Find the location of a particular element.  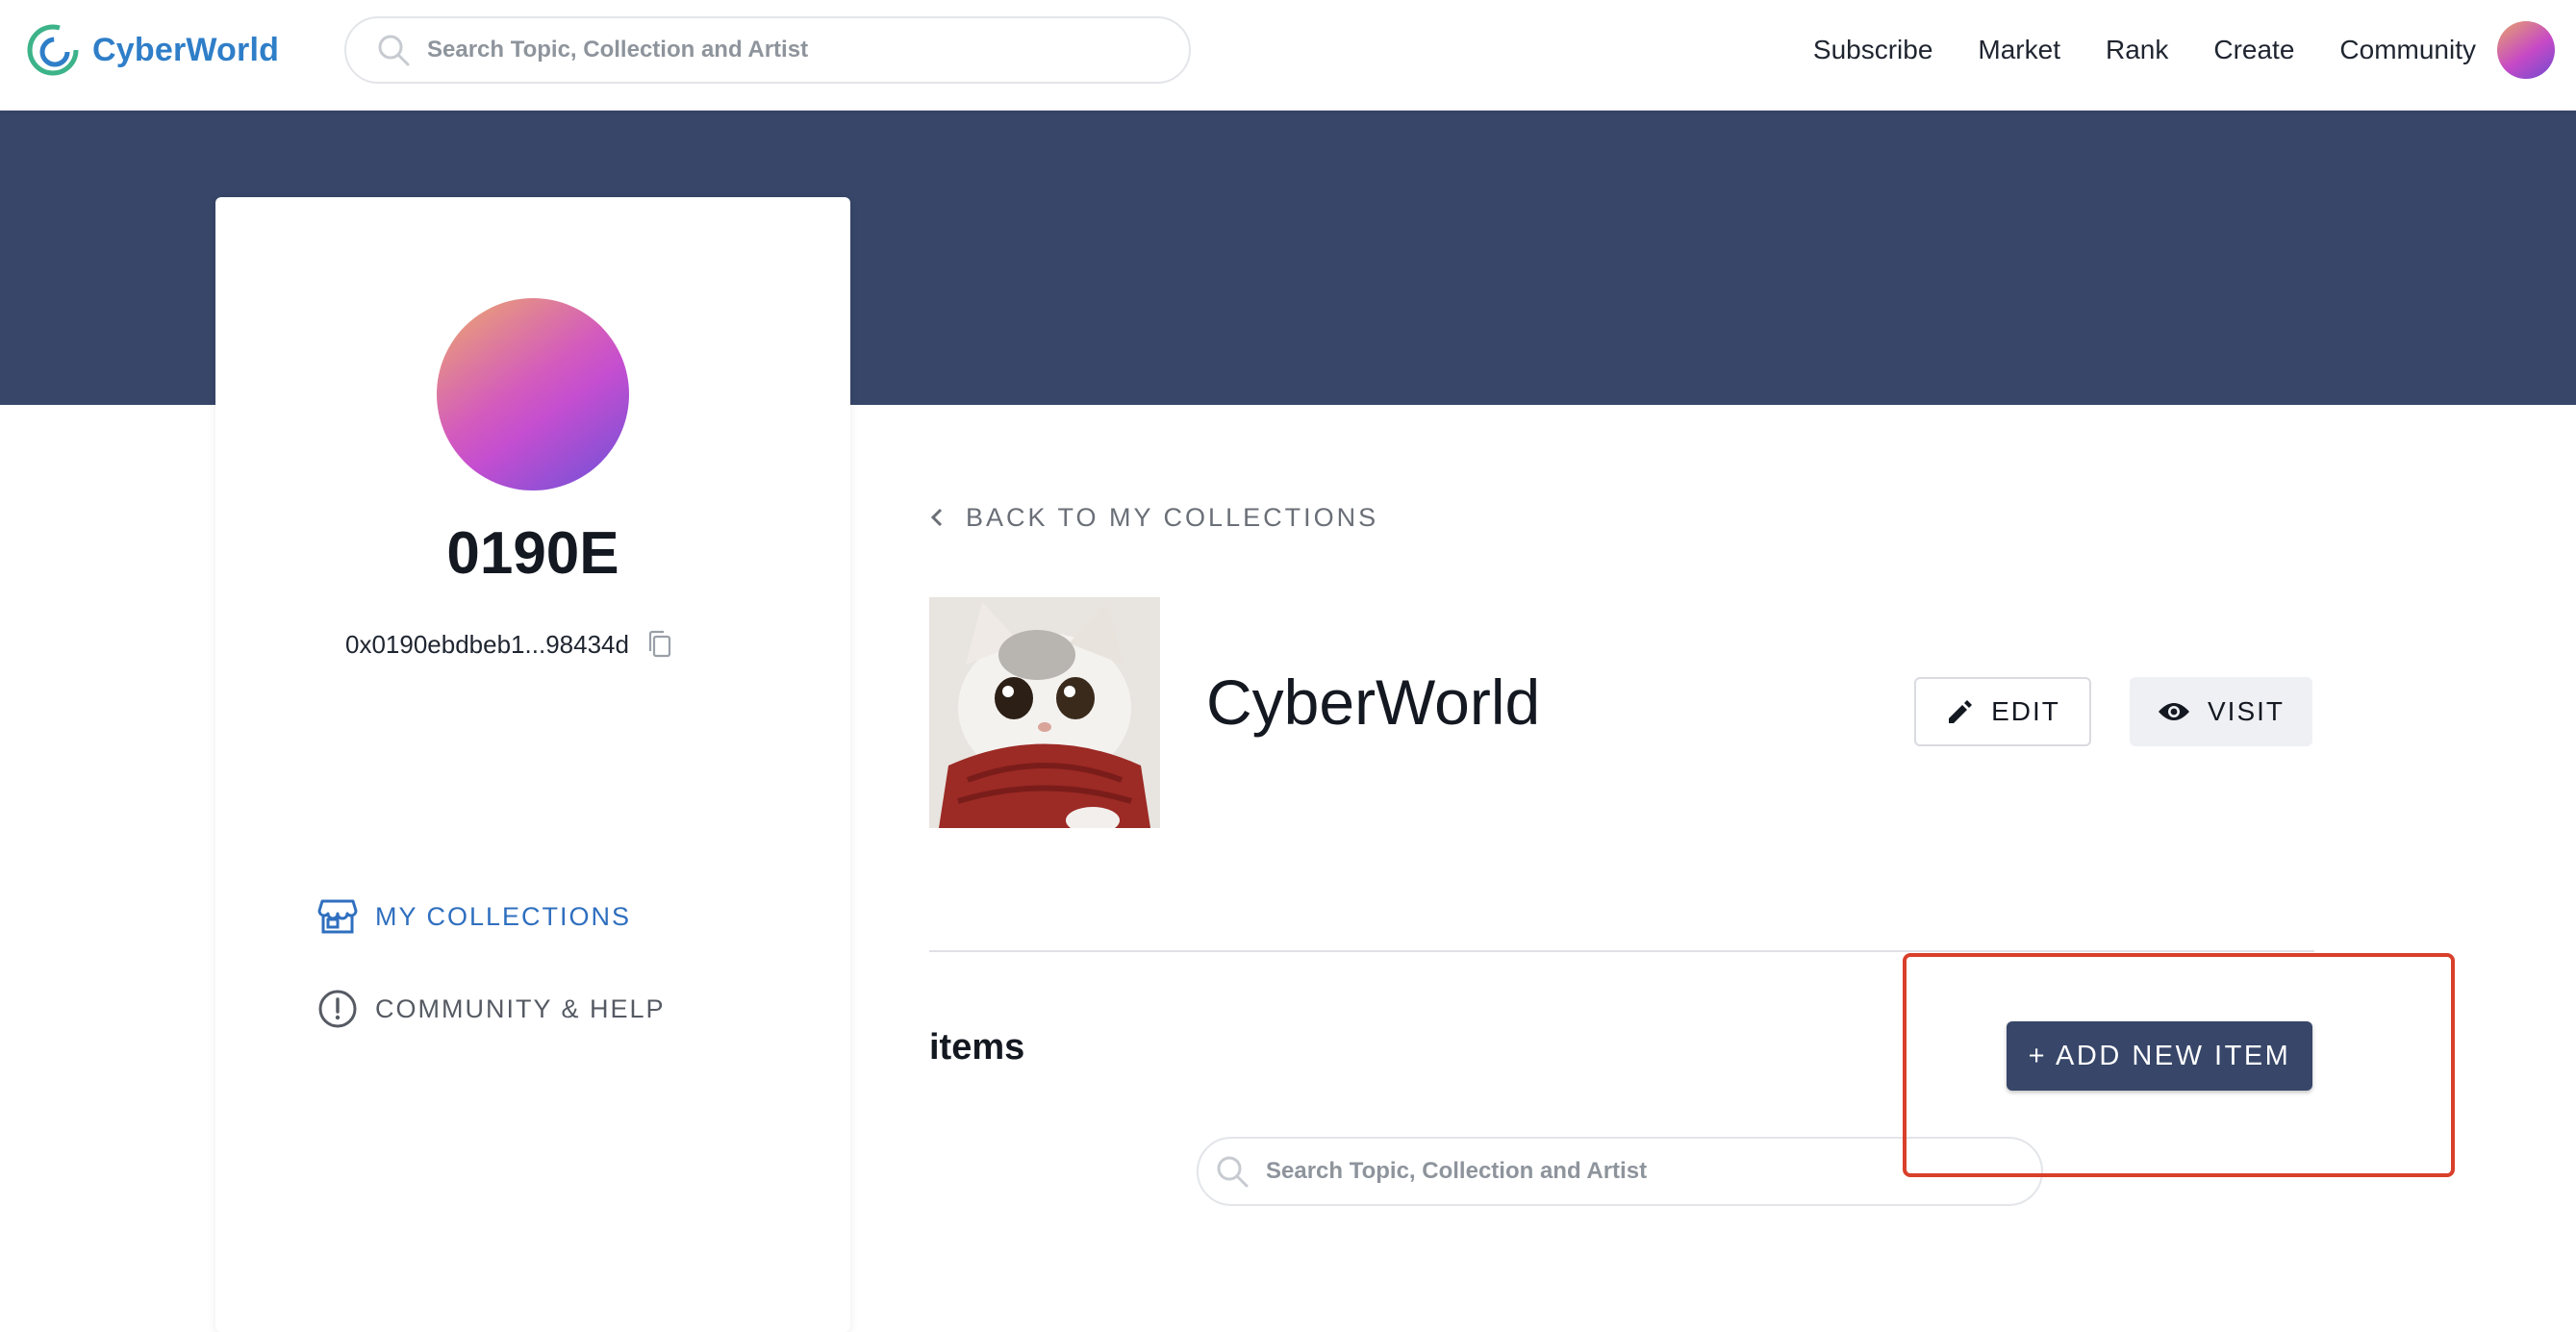

profile-avatar is located at coordinates (533, 394).